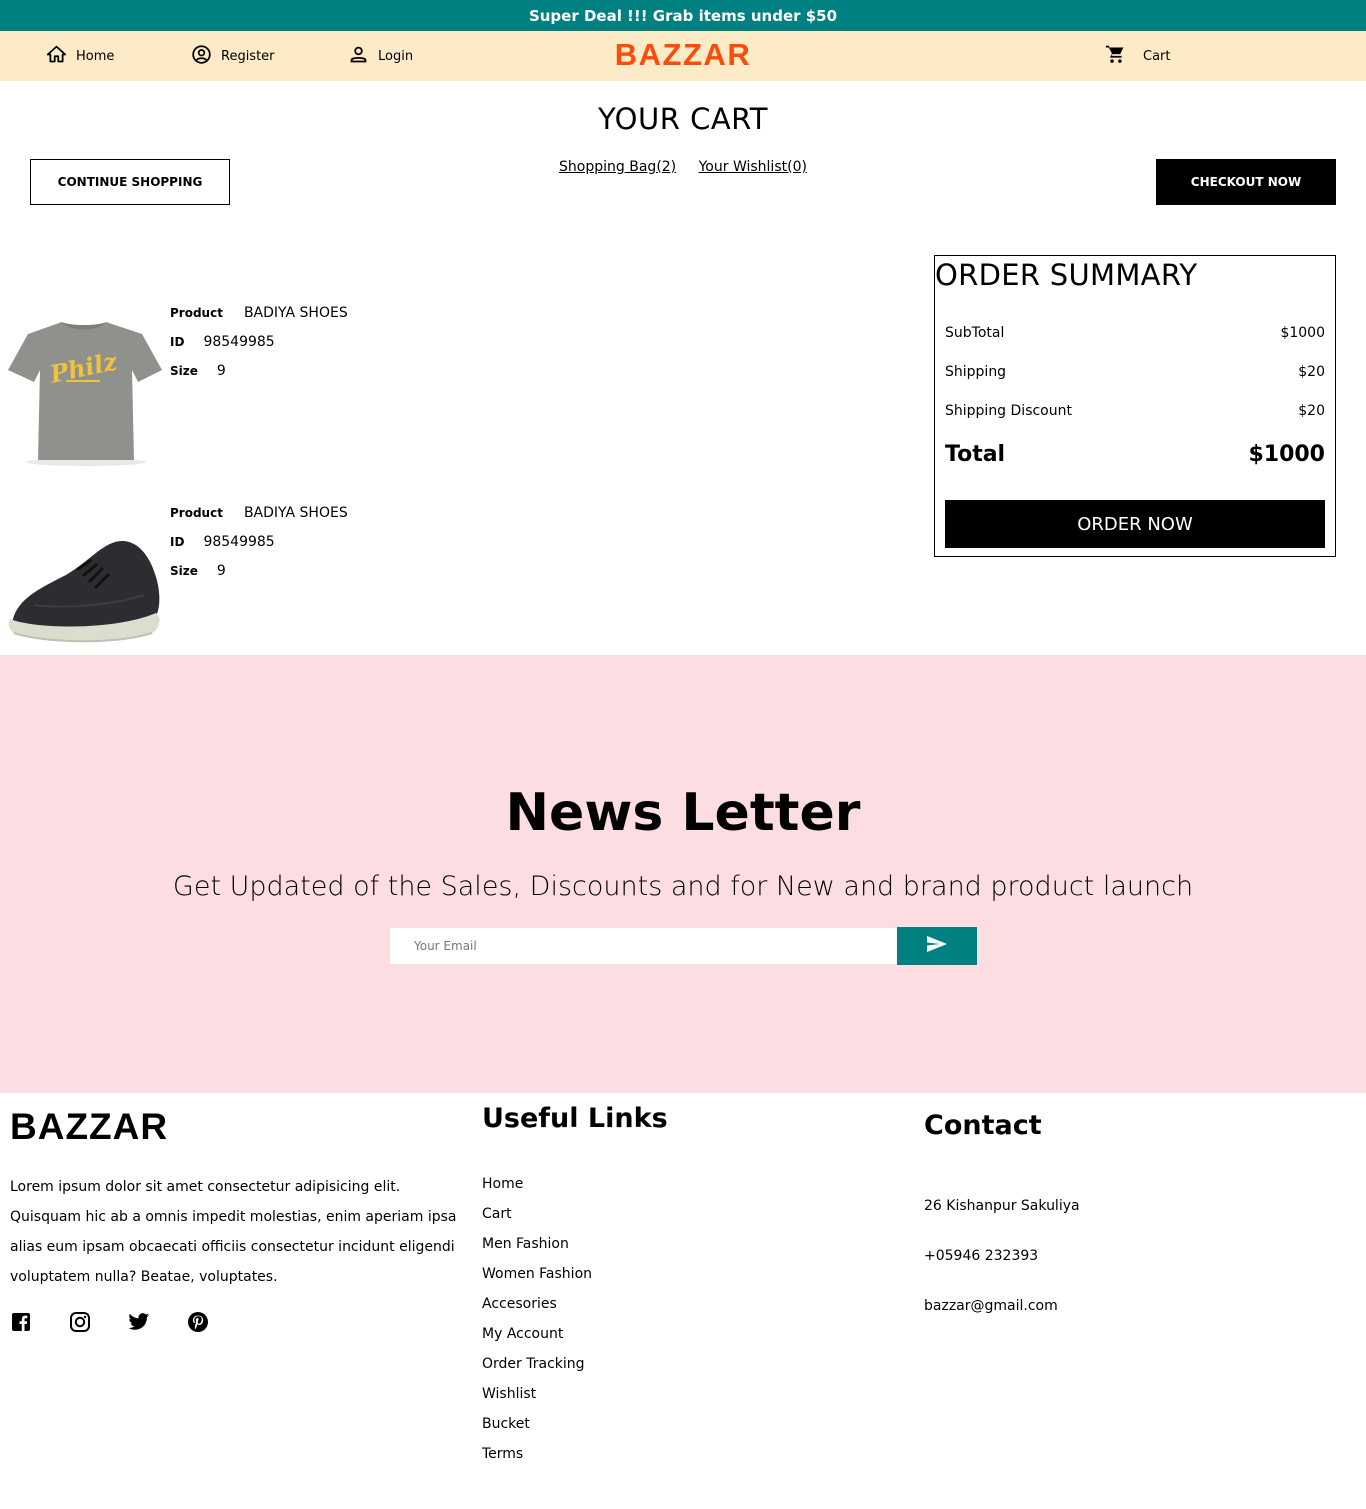  Describe the element at coordinates (1157, 56) in the screenshot. I see `nav-cart-label: Cart` at that location.